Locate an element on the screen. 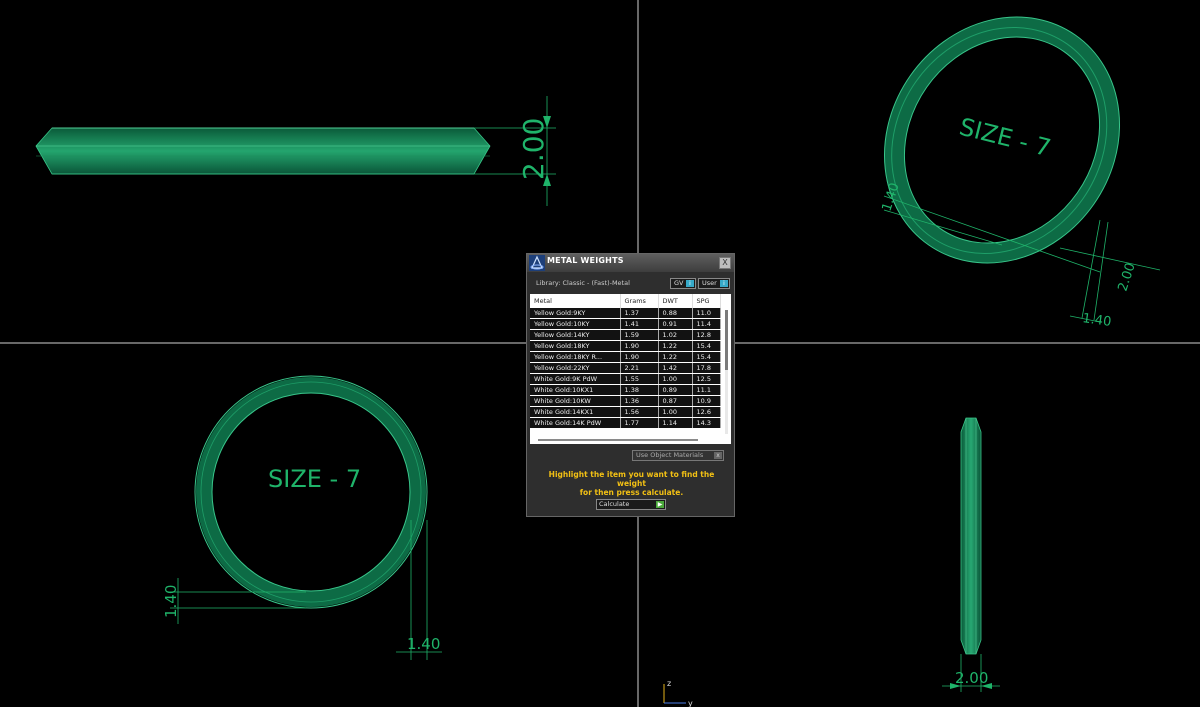 This screenshot has width=1200, height=707. app-logo-icon is located at coordinates (537, 263).